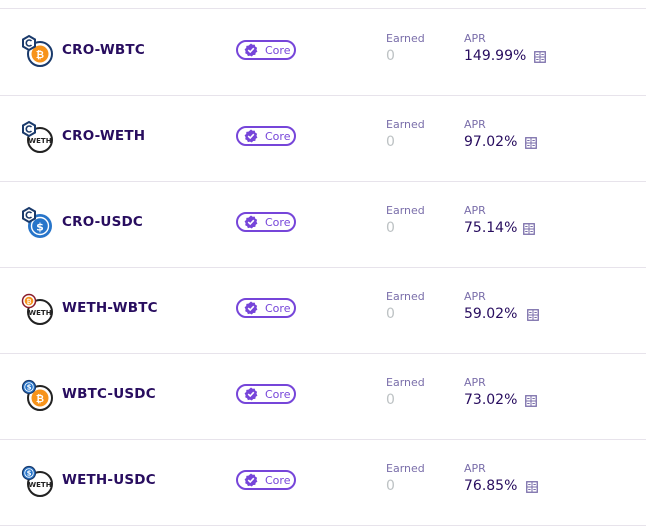  I want to click on pair-name: CRO-WETH, so click(104, 136).